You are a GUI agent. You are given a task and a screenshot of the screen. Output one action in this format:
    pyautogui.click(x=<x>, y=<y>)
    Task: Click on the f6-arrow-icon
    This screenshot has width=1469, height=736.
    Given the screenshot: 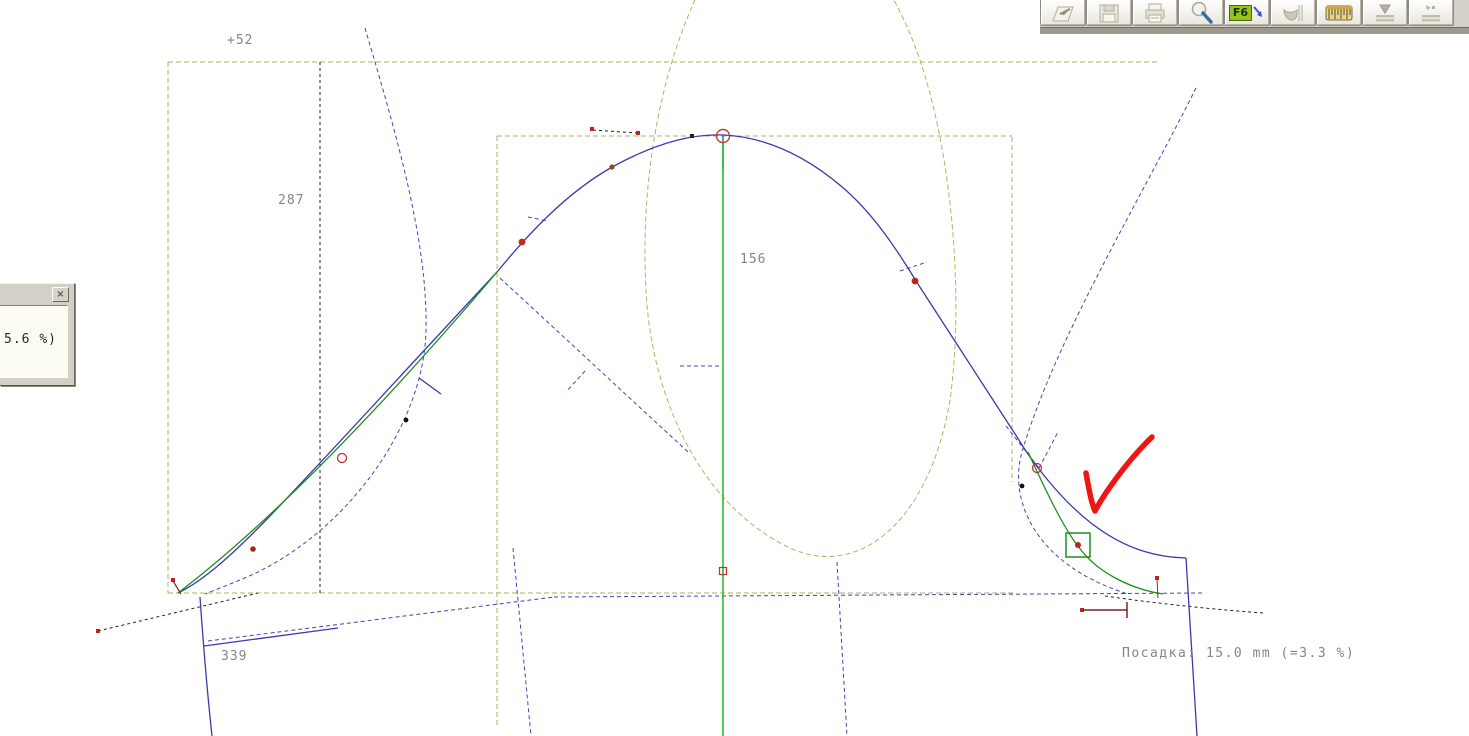 What is the action you would take?
    pyautogui.click(x=1258, y=11)
    